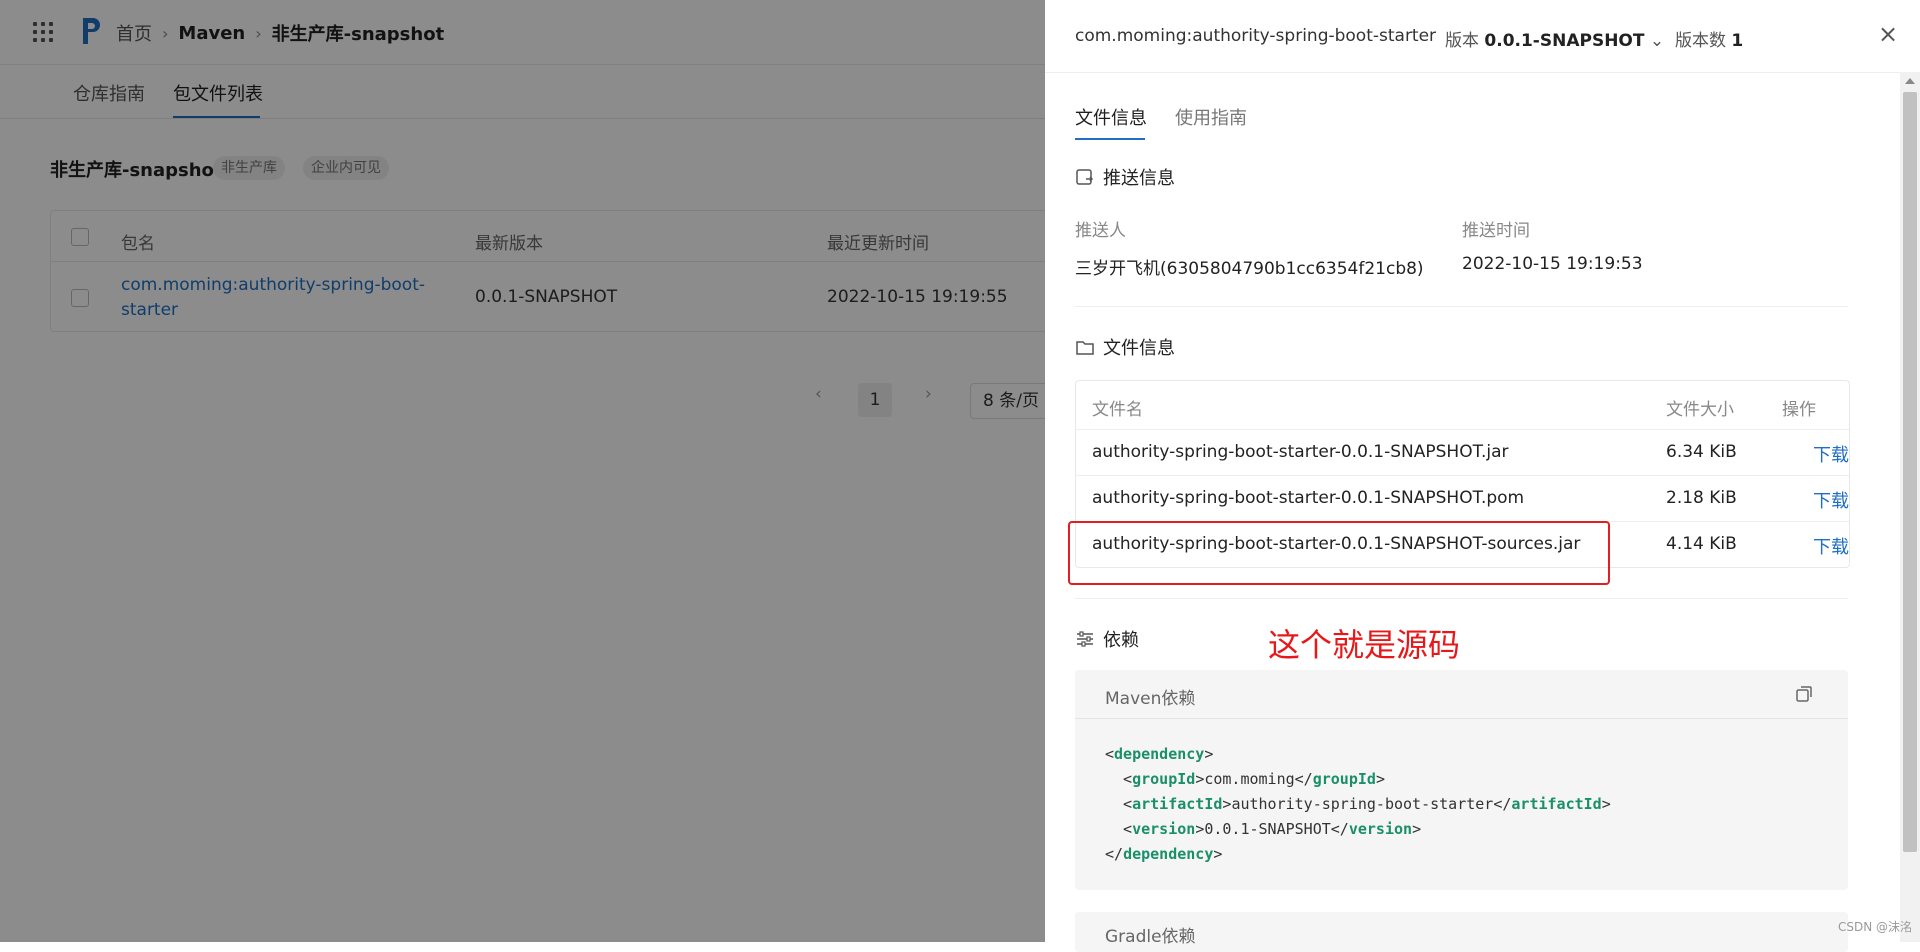 The height and width of the screenshot is (952, 1920). Describe the element at coordinates (1100, 231) in the screenshot. I see `pusher-label: 推送人` at that location.